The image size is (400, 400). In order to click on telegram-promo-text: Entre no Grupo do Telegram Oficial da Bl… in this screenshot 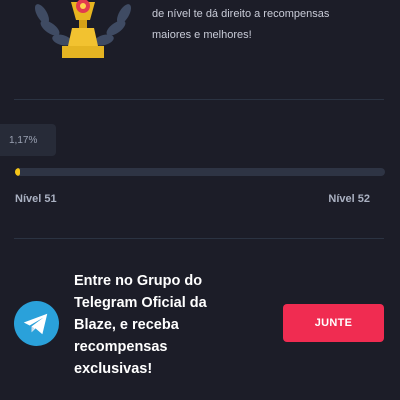, I will do `click(140, 325)`.